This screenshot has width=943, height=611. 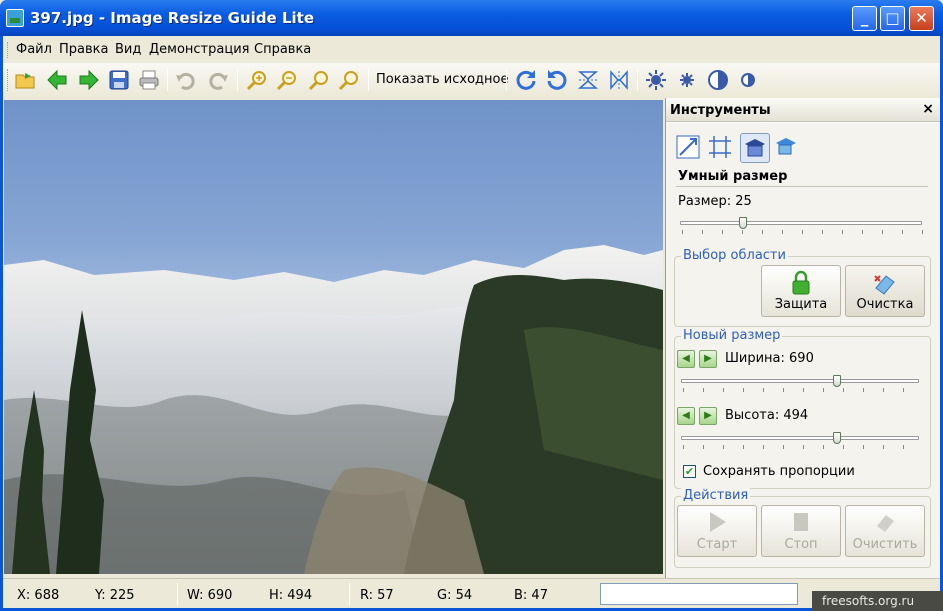 What do you see at coordinates (802, 447) in the screenshot?
I see `height-slider-ticks` at bounding box center [802, 447].